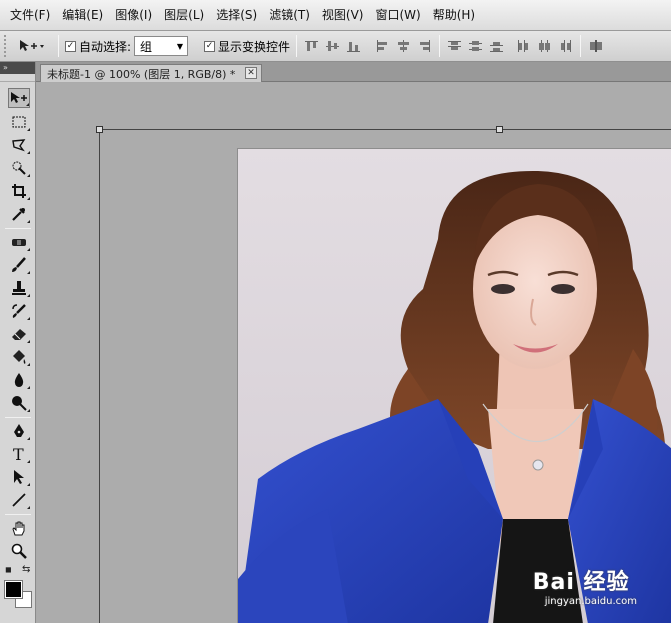 Image resolution: width=671 pixels, height=623 pixels. Describe the element at coordinates (499, 129) in the screenshot. I see `transform-handle-top-center` at that location.